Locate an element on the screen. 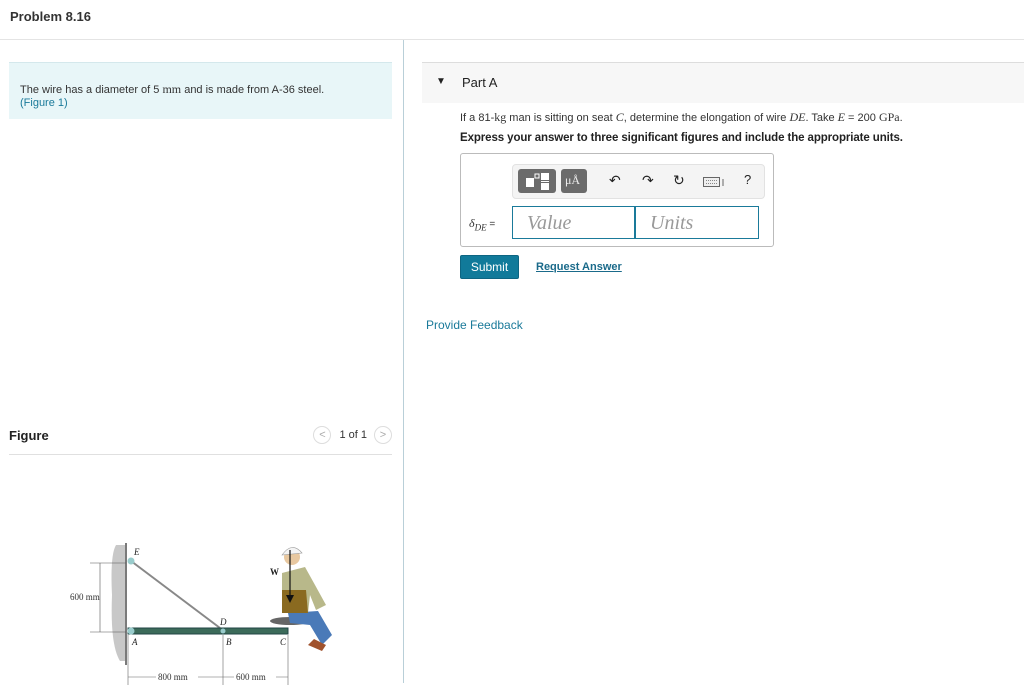 The image size is (1024, 685). svg-text: W is located at coordinates (274, 572).